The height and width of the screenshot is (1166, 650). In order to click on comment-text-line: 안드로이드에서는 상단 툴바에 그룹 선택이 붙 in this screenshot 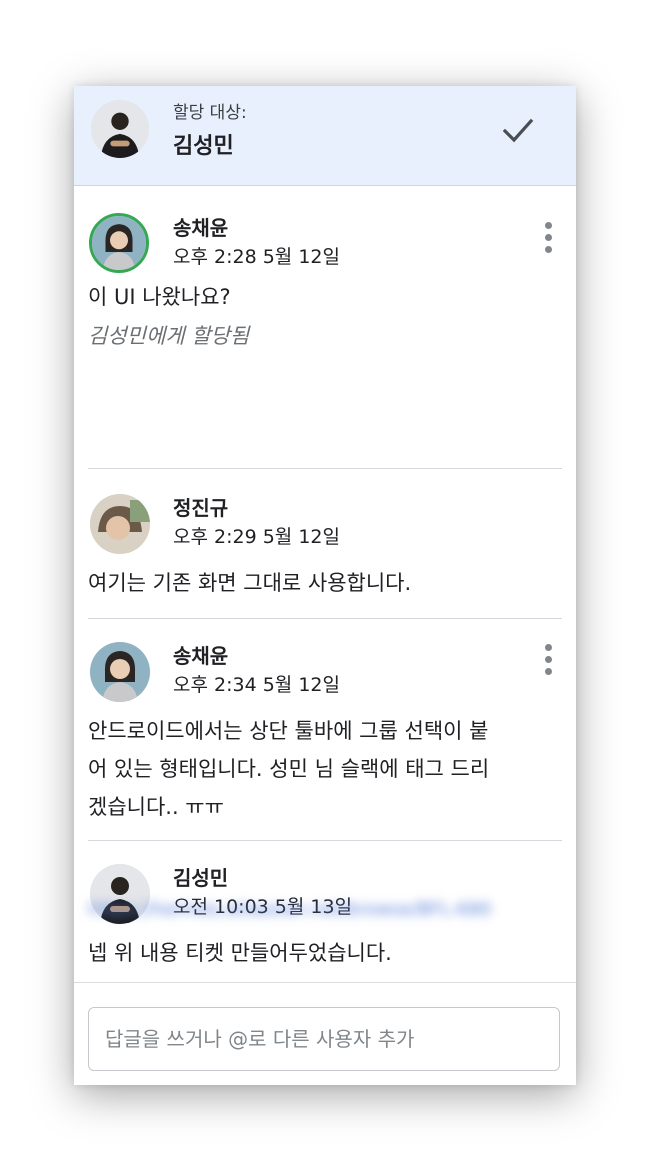, I will do `click(288, 731)`.